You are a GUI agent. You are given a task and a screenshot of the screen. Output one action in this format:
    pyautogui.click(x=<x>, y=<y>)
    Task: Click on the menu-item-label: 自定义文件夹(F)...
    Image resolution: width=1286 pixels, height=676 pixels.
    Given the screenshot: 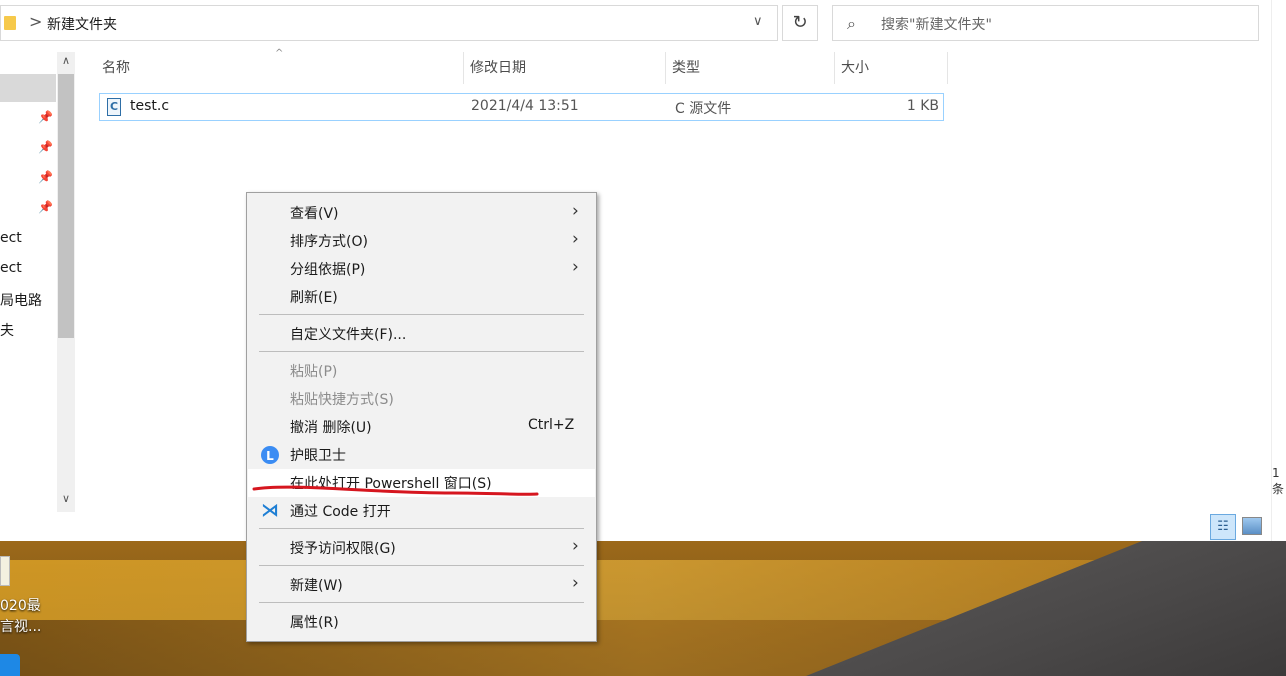 What is the action you would take?
    pyautogui.click(x=348, y=335)
    